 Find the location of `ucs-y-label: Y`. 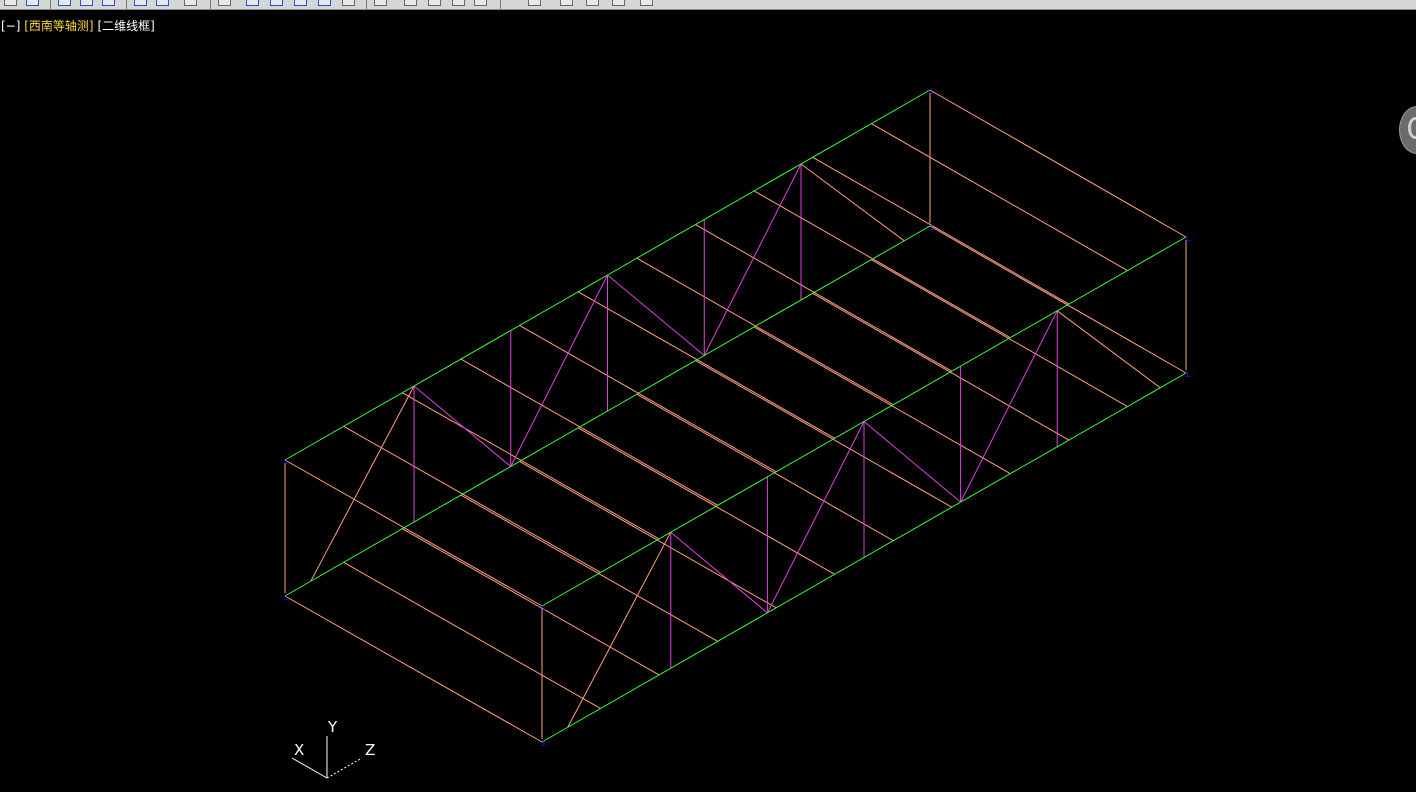

ucs-y-label: Y is located at coordinates (332, 727).